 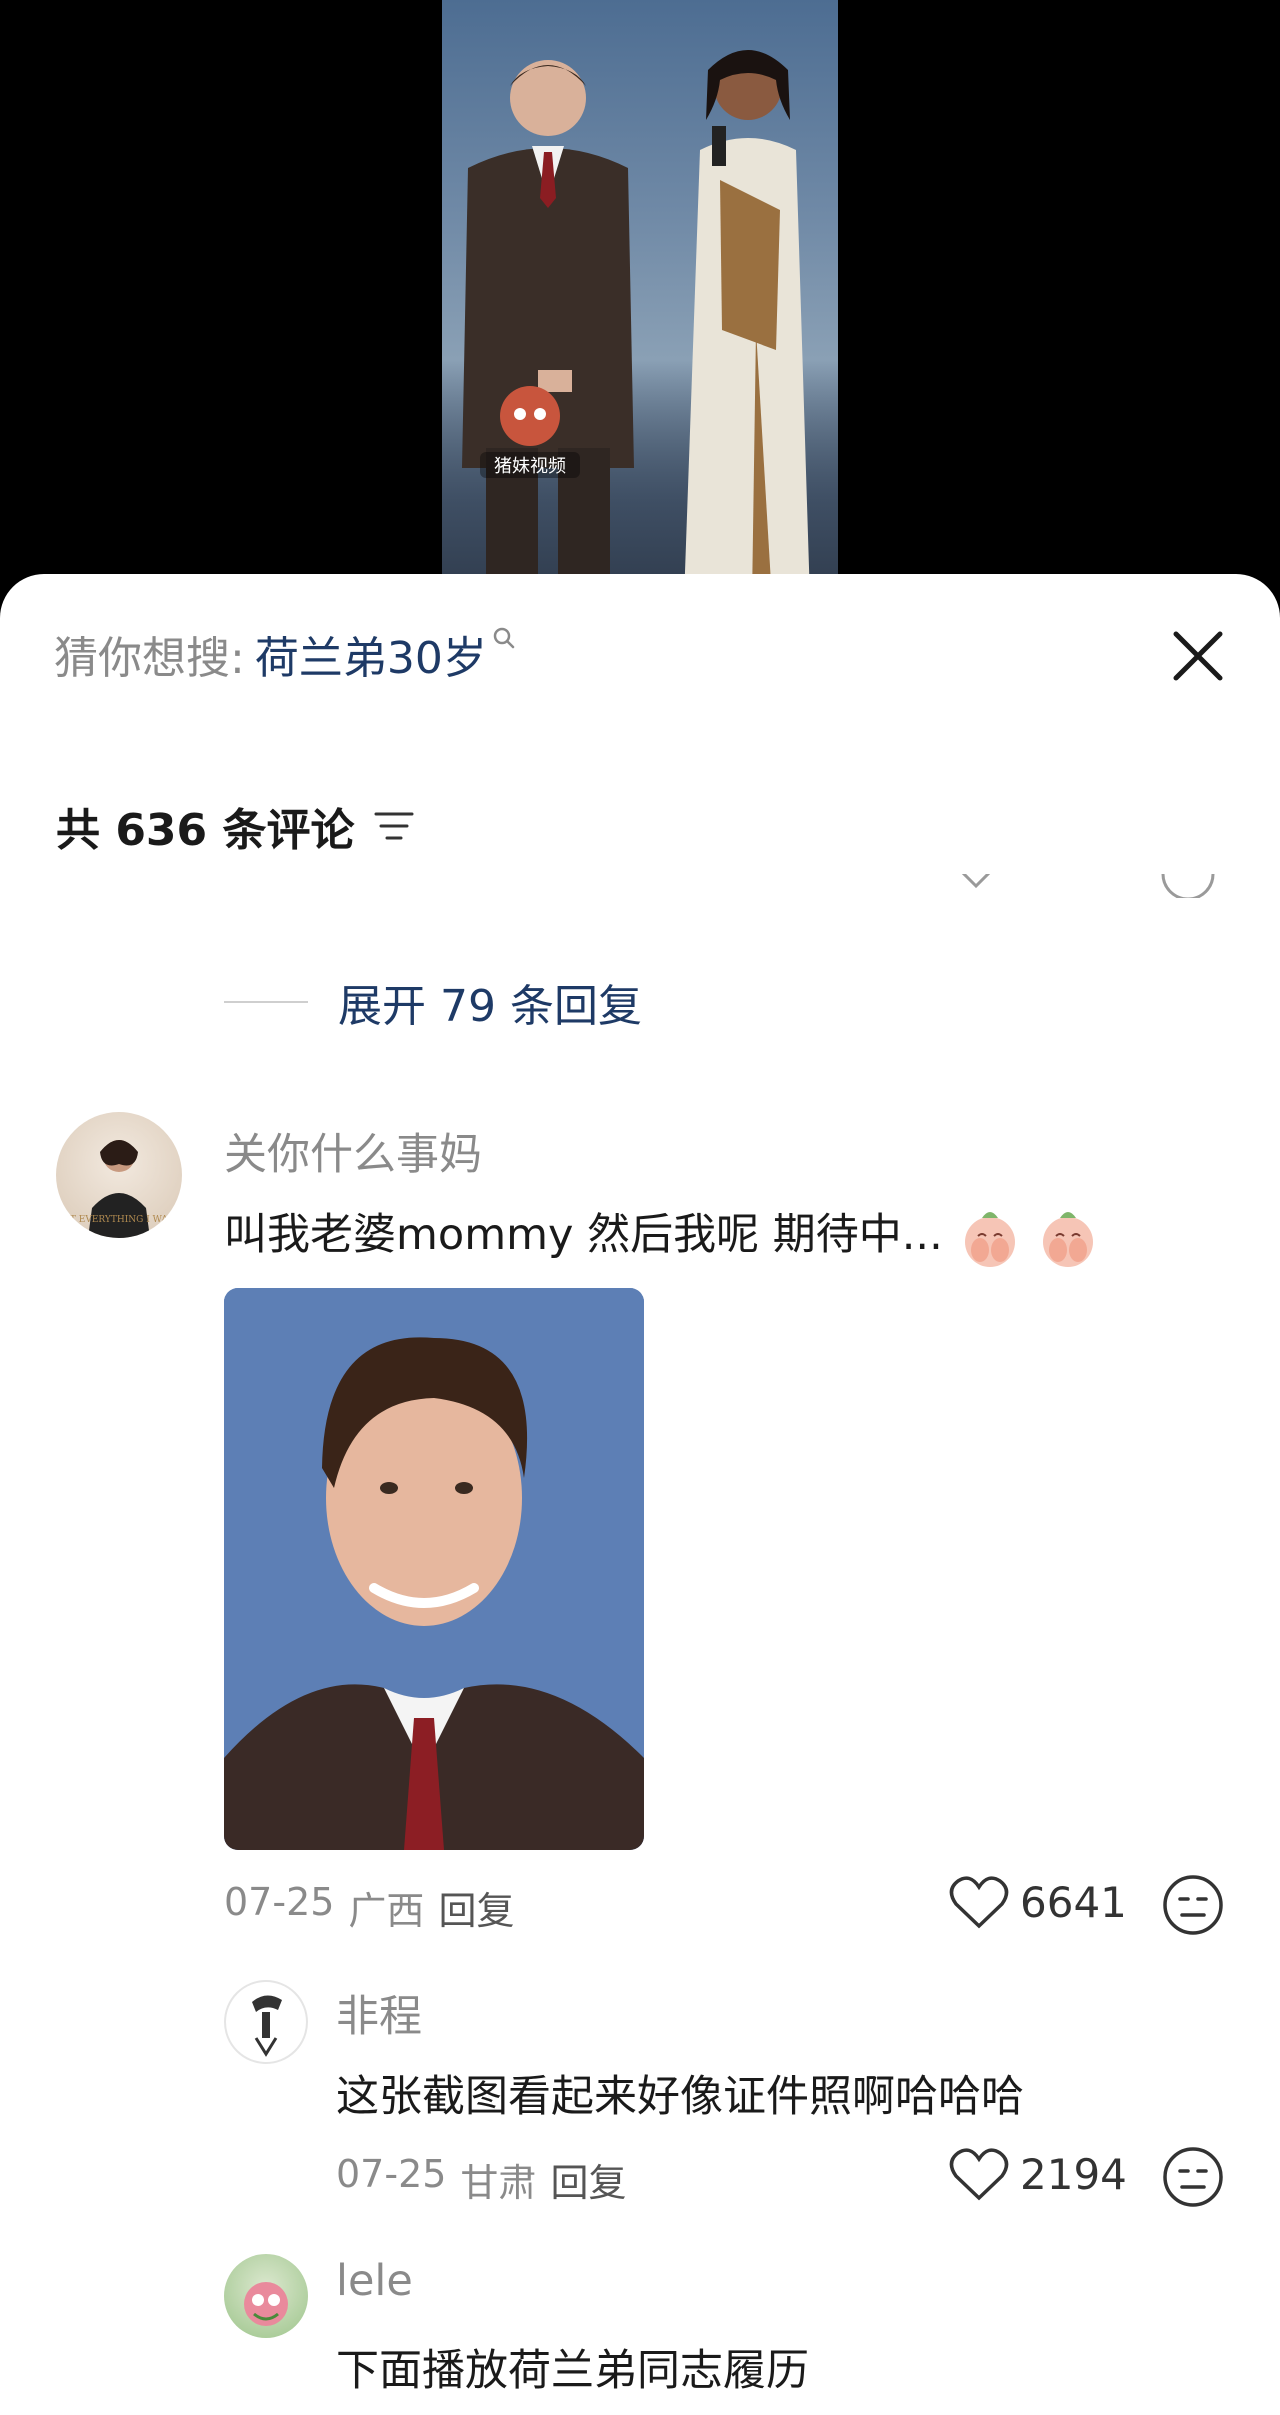 What do you see at coordinates (119, 1220) in the screenshot?
I see `avatar-text: GET EVERYTHING I WANT` at bounding box center [119, 1220].